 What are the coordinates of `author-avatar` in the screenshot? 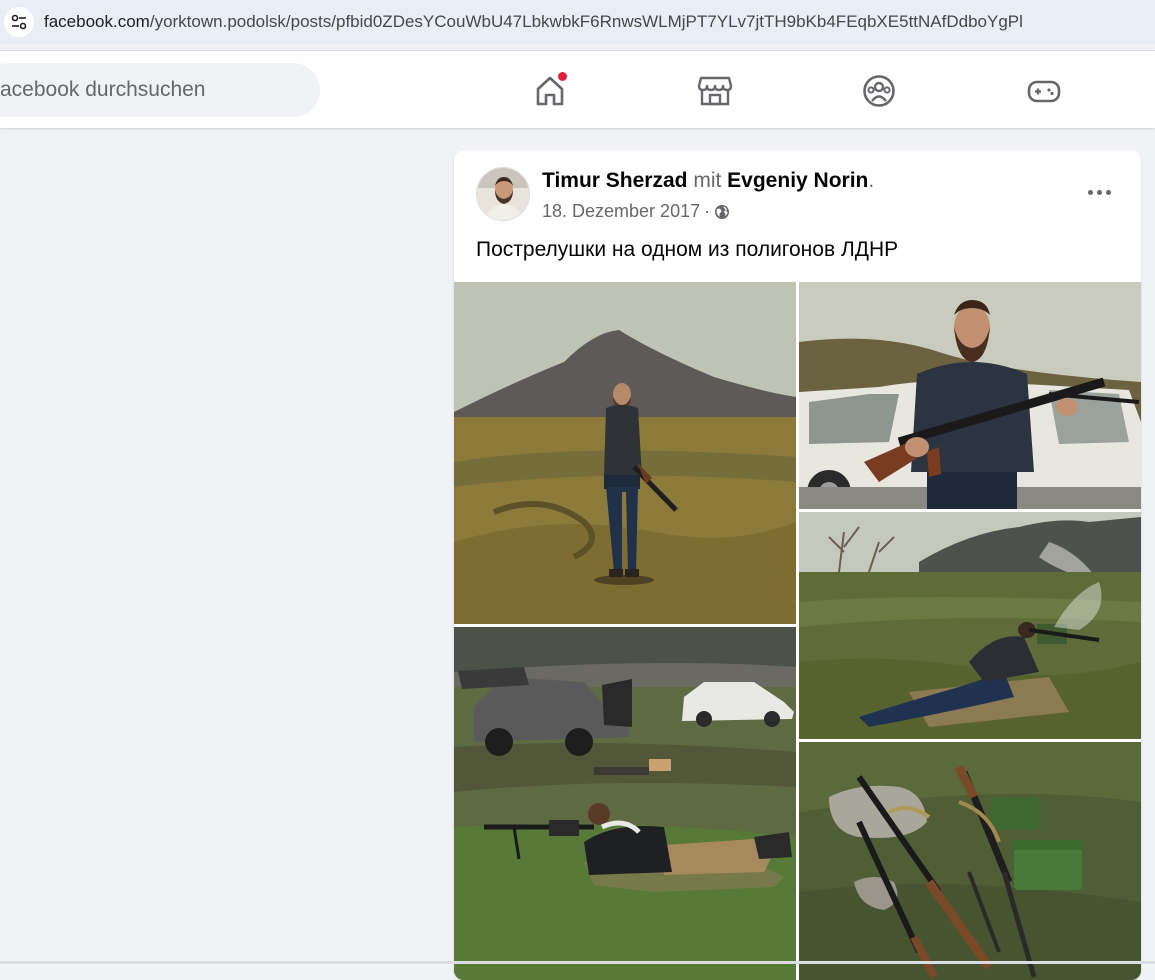 It's located at (503, 194).